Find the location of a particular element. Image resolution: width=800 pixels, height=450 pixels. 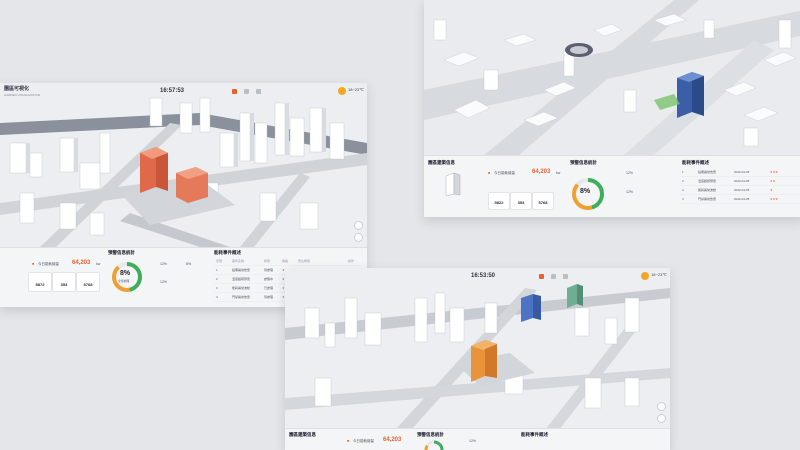

table-row: 3 能耗異常波動 2022-04-05 ★ is located at coordinates (740, 191).